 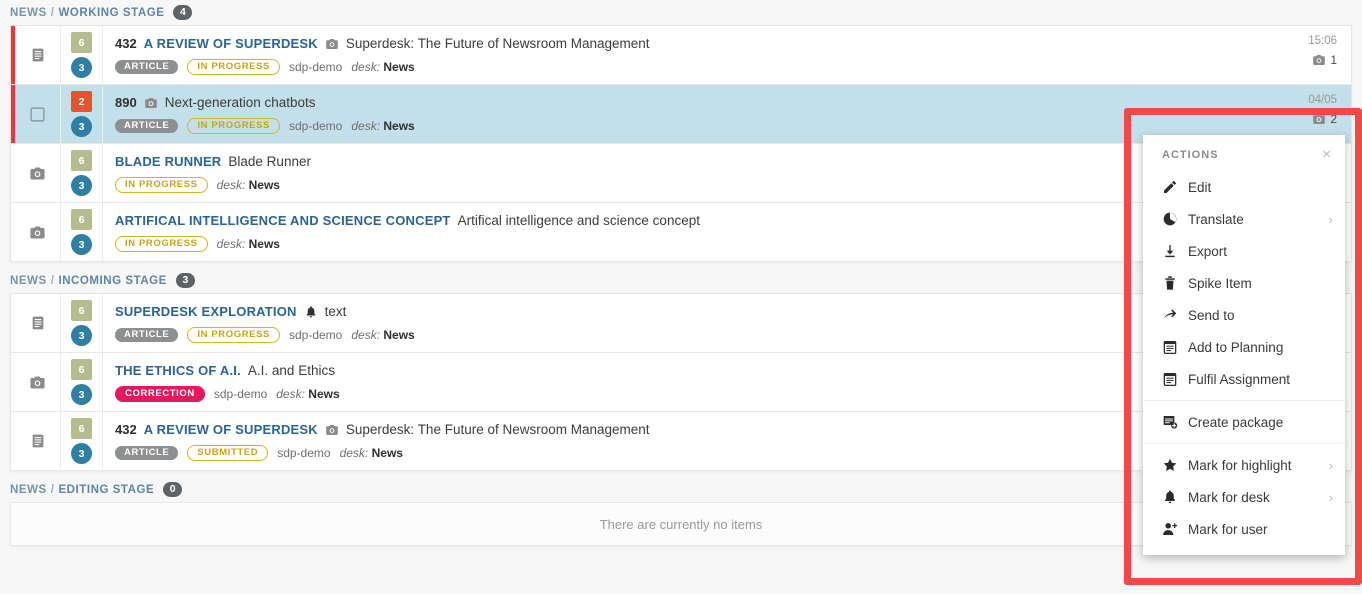 I want to click on menu-item-label: Edit, so click(x=1200, y=187).